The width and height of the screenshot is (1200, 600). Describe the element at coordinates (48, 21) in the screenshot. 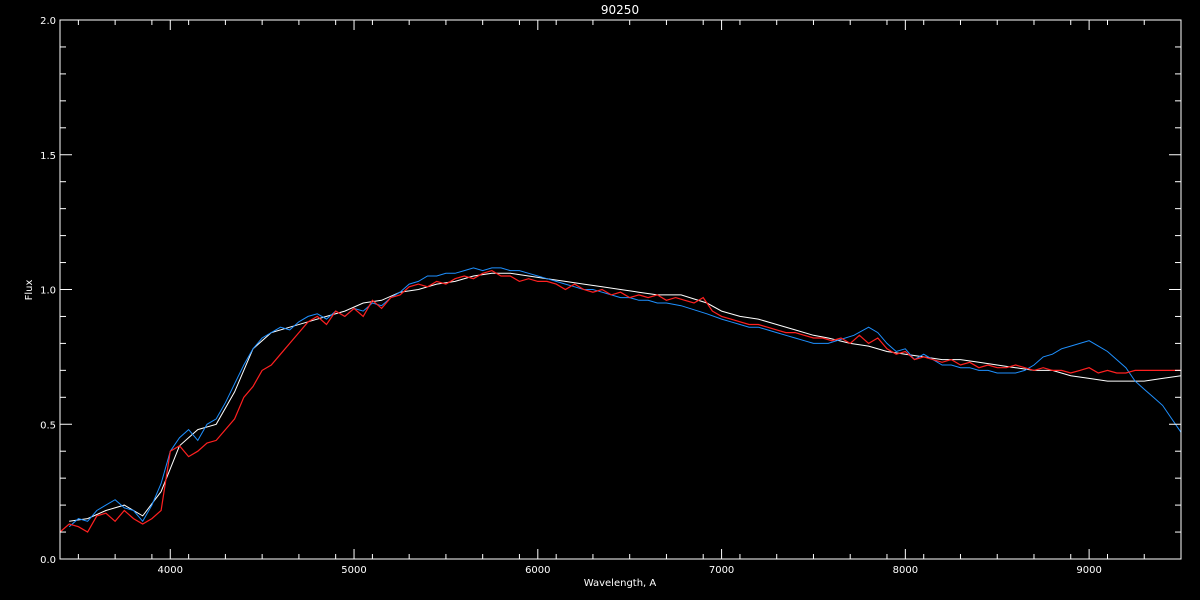

I see `y-tick-label: 2.0` at that location.